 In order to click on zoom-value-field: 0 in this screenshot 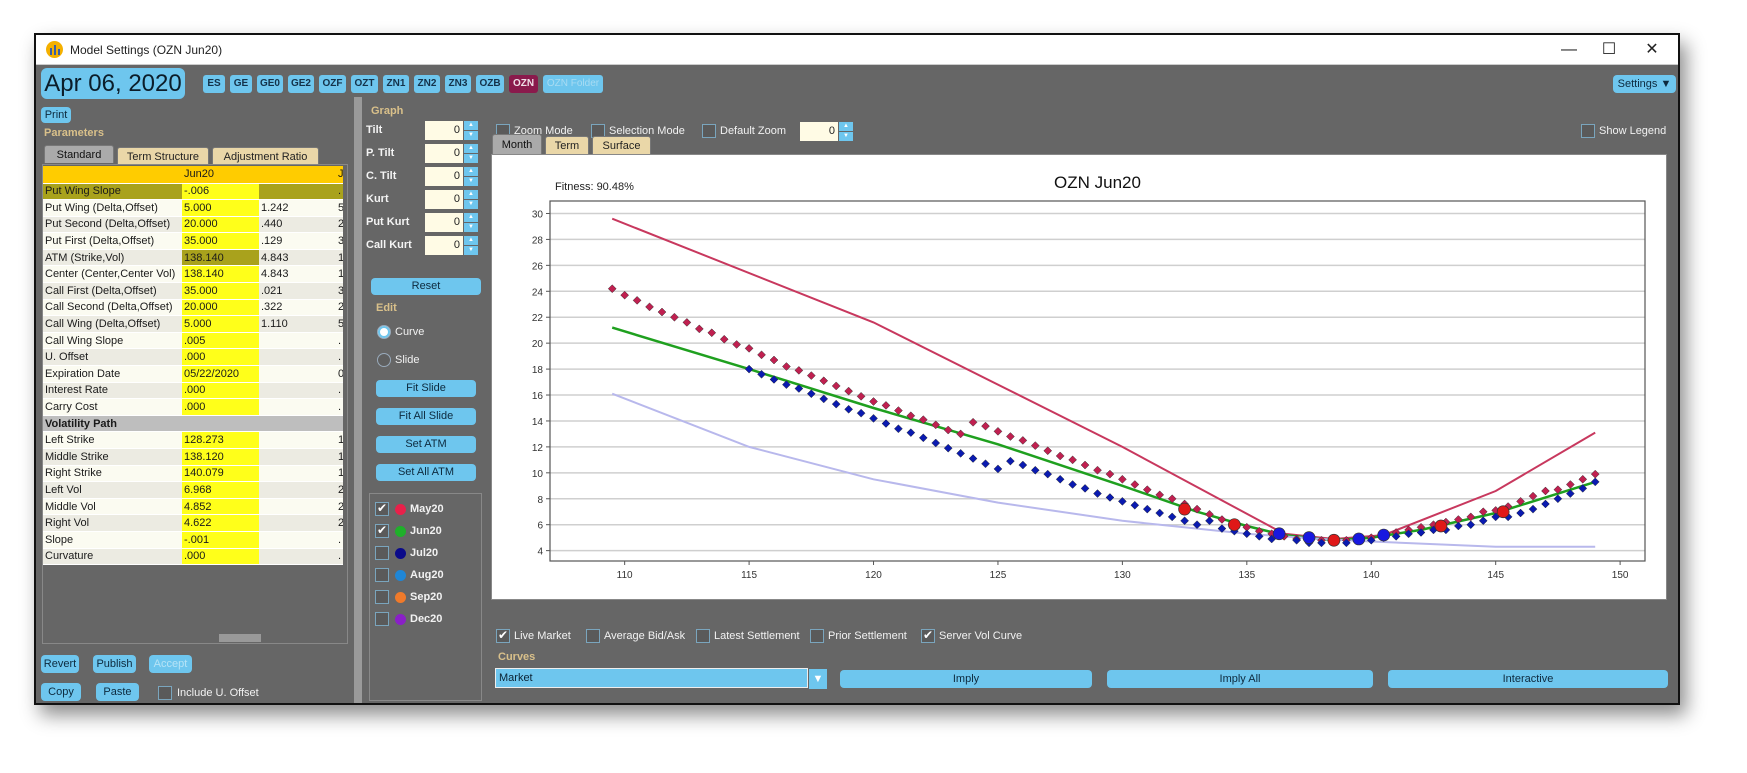, I will do `click(819, 131)`.